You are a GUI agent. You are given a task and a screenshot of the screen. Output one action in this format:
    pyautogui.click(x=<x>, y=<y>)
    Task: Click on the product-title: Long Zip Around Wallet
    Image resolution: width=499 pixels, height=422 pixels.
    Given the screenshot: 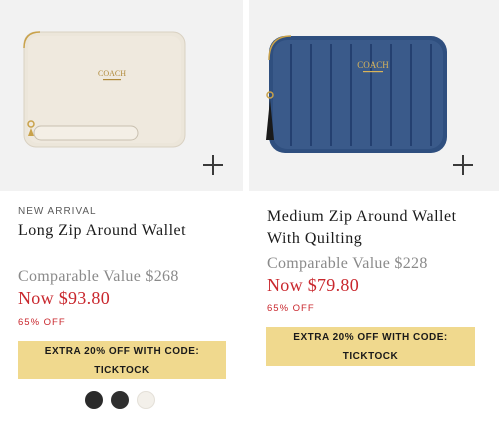 What is the action you would take?
    pyautogui.click(x=102, y=231)
    